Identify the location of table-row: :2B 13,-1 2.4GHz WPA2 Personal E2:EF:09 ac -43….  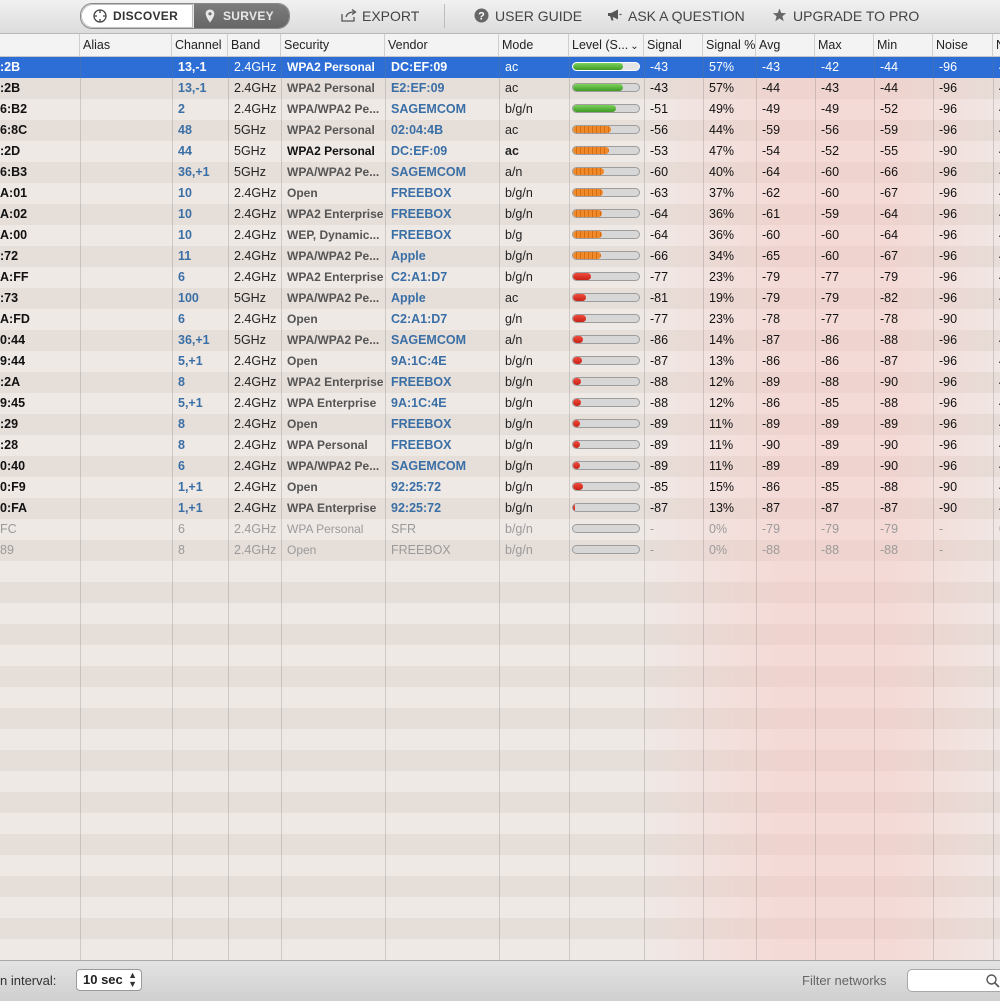
(500, 88).